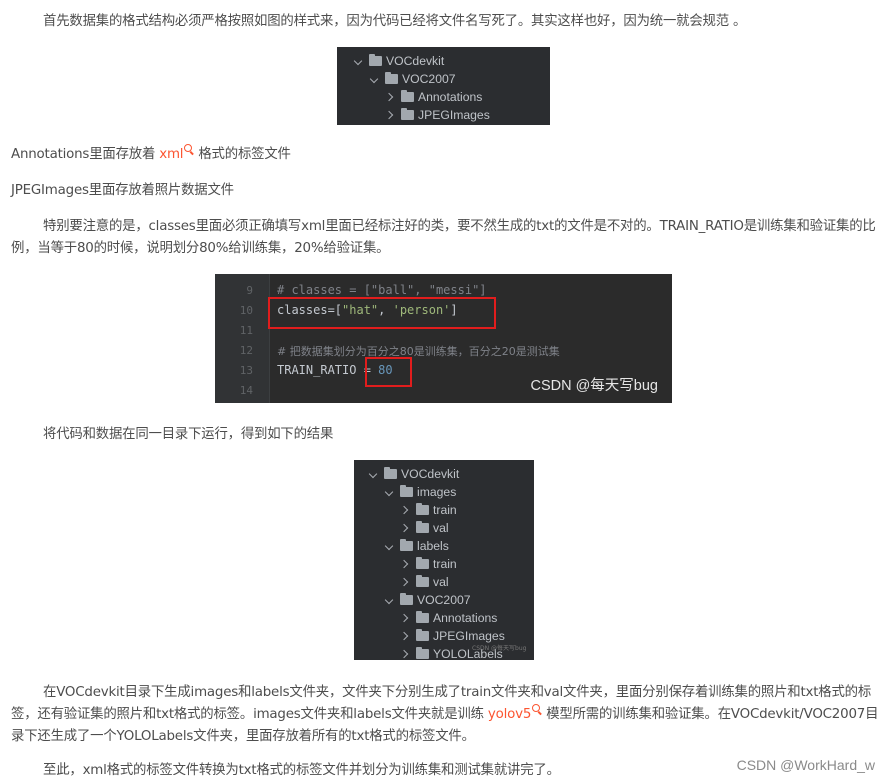 This screenshot has width=889, height=783. What do you see at coordinates (246, 310) in the screenshot?
I see `line-number: 10` at bounding box center [246, 310].